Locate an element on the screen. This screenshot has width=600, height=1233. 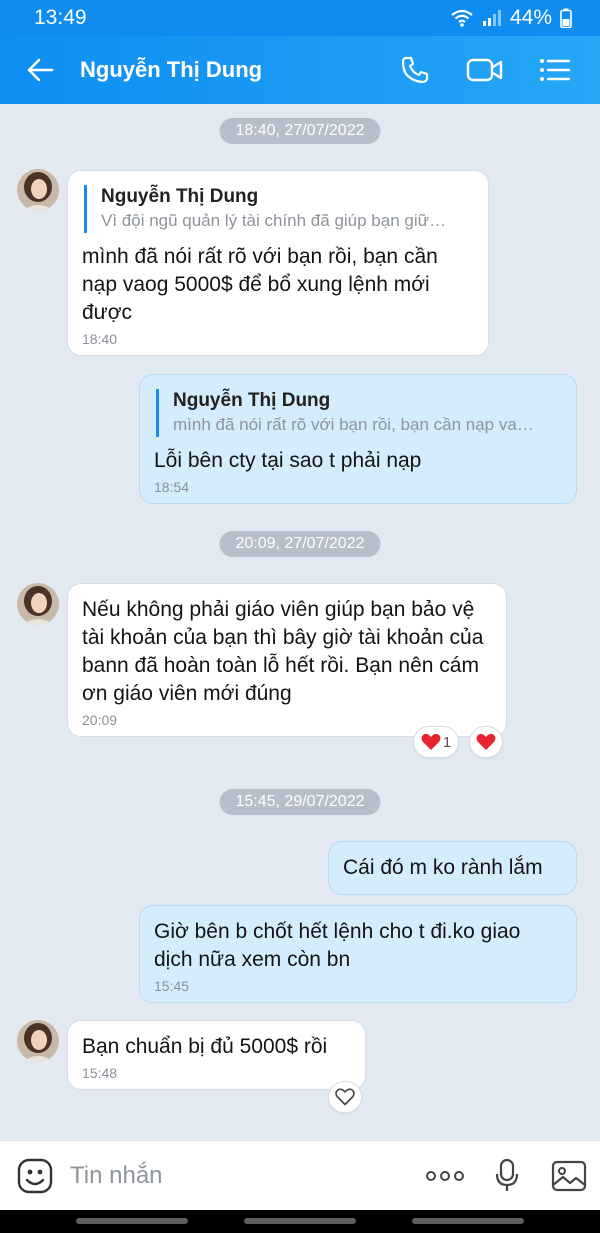
call-button is located at coordinates (415, 70).